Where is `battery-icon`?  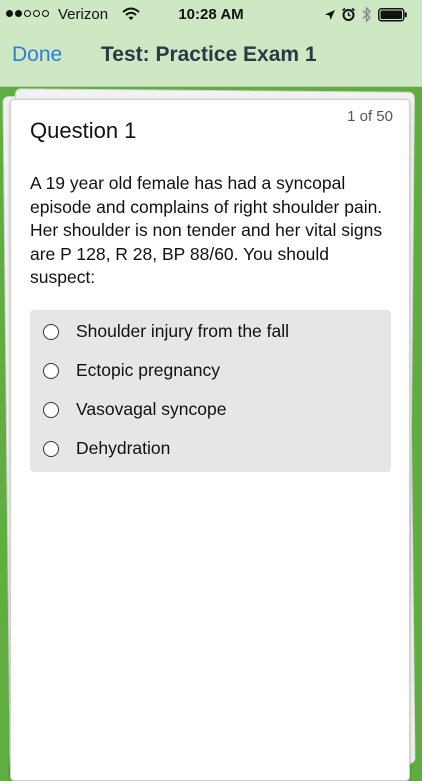 battery-icon is located at coordinates (393, 17).